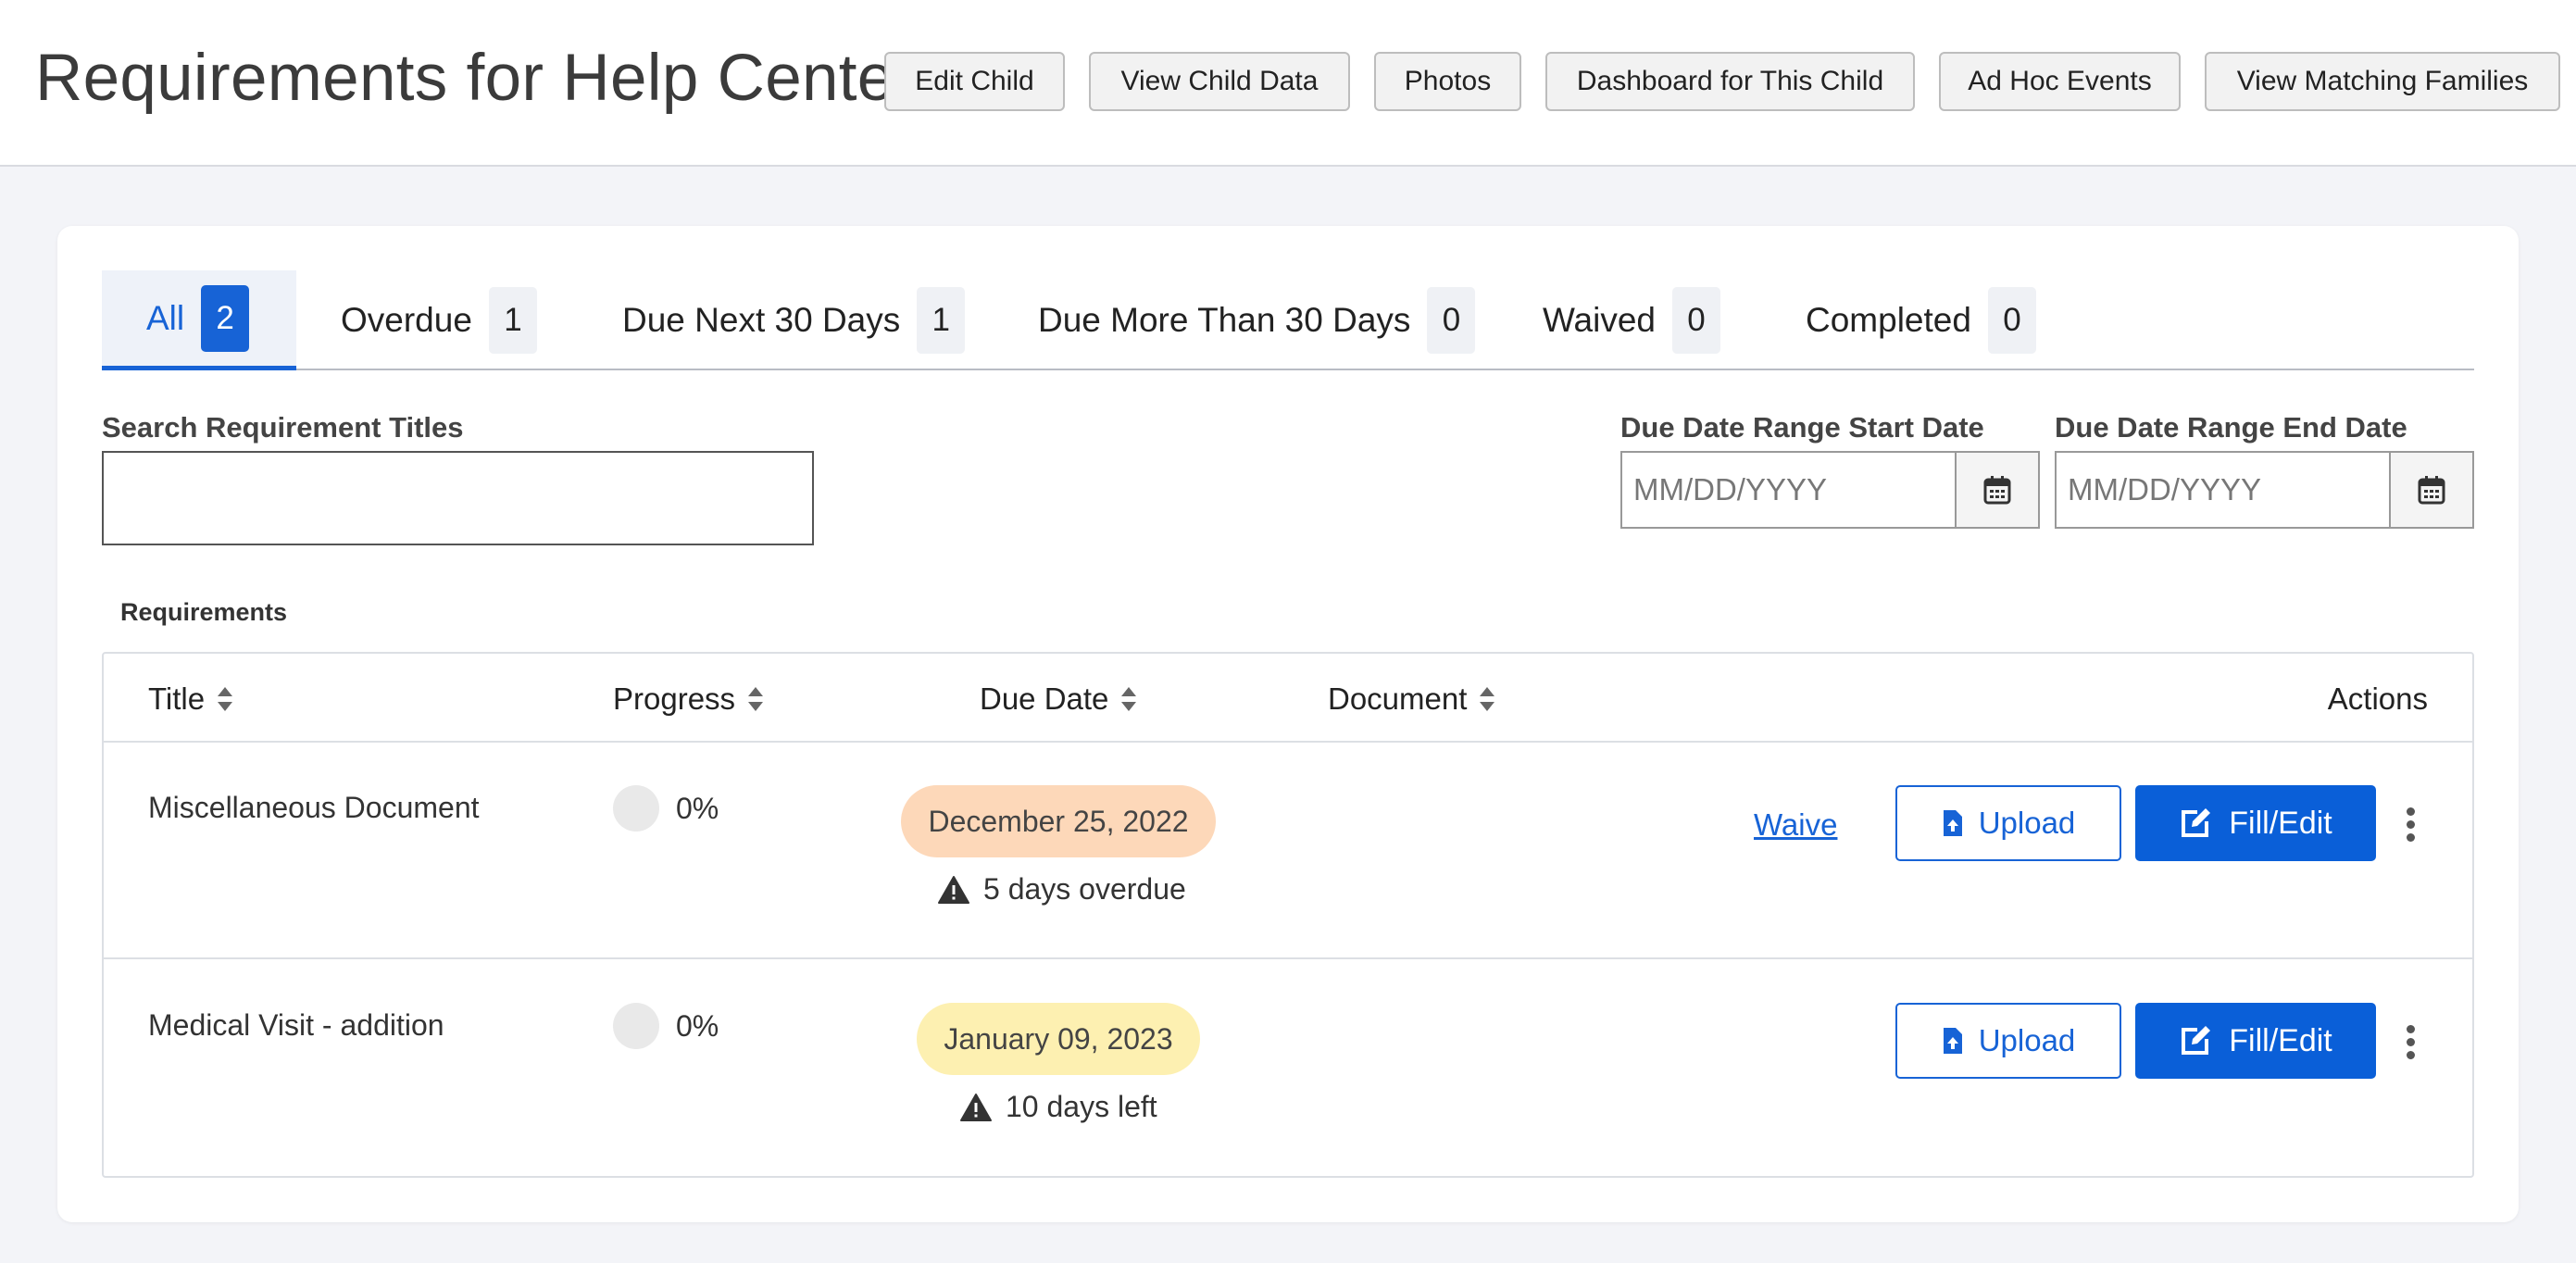 The height and width of the screenshot is (1263, 2576). I want to click on edit-child-button: Edit Child, so click(974, 81).